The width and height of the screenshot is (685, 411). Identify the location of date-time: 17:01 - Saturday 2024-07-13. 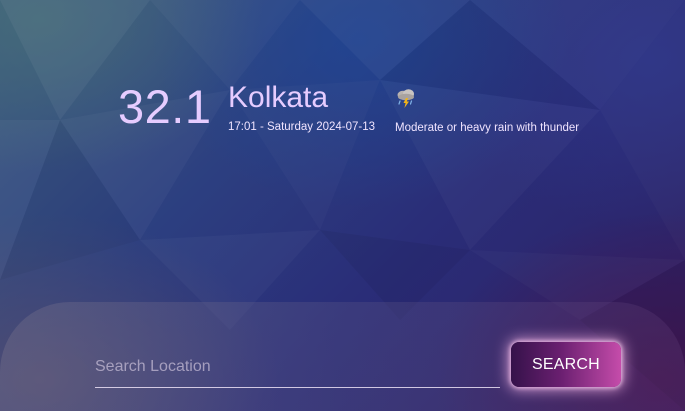
(302, 127).